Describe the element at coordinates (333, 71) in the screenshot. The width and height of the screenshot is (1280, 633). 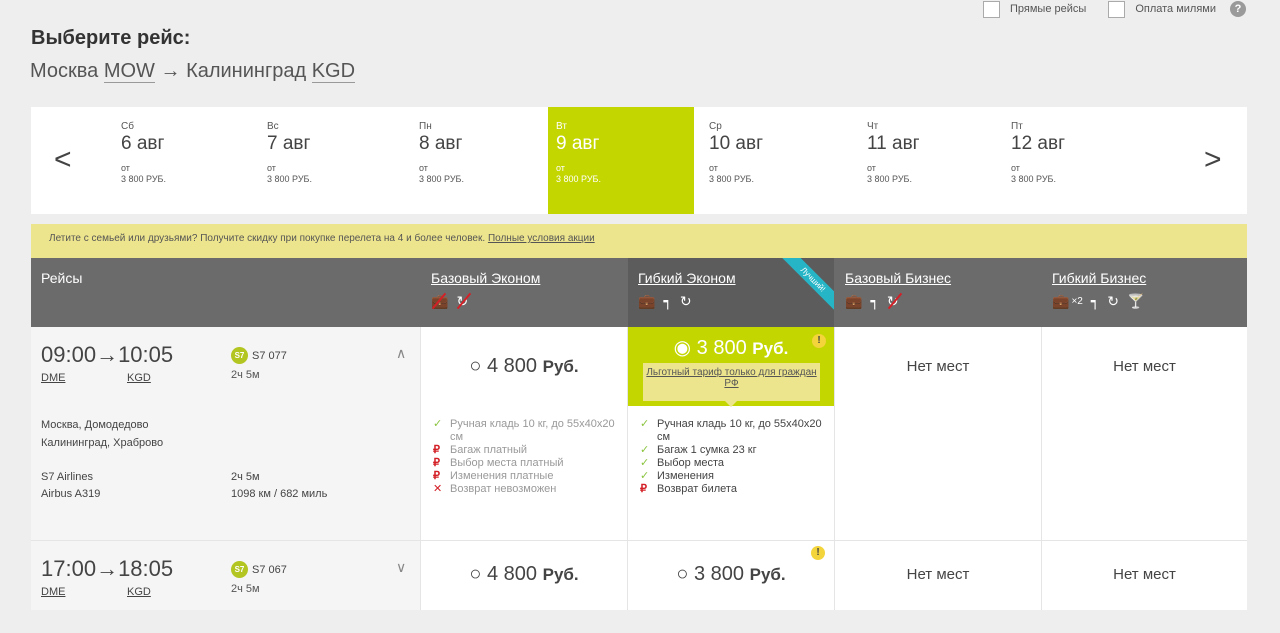
I see `destination-code: KGD` at that location.